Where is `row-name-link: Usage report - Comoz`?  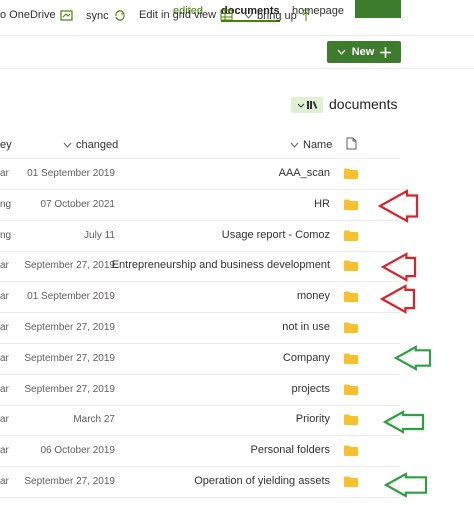 row-name-link: Usage report - Comoz is located at coordinates (276, 235).